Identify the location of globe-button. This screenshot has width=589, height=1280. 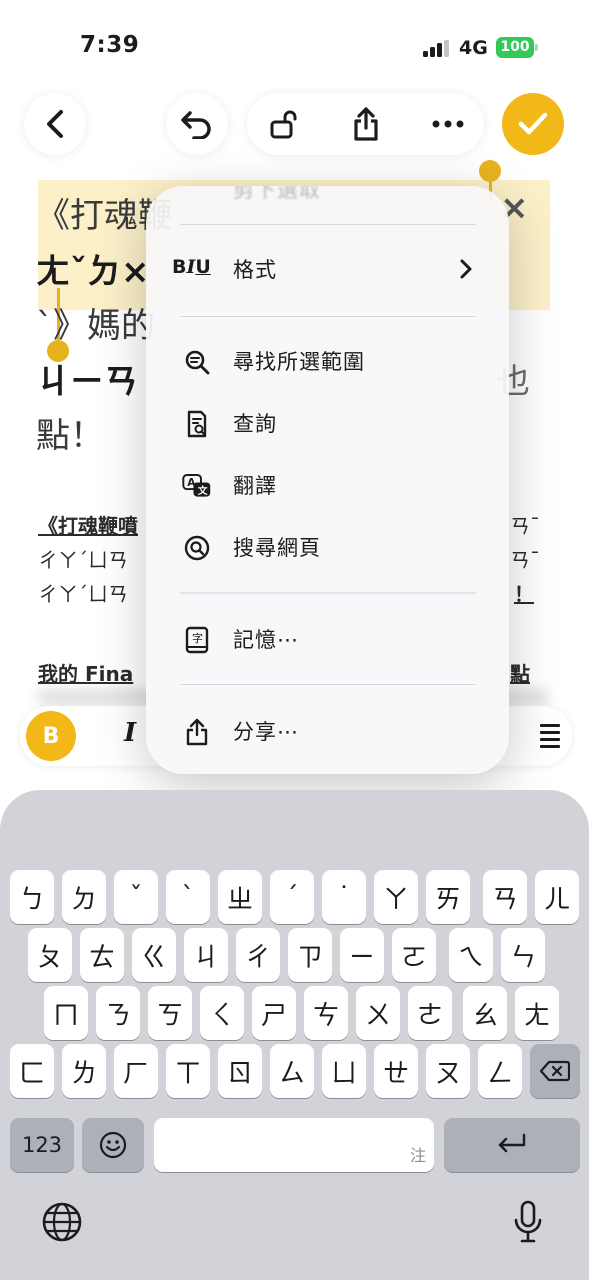
(62, 1222).